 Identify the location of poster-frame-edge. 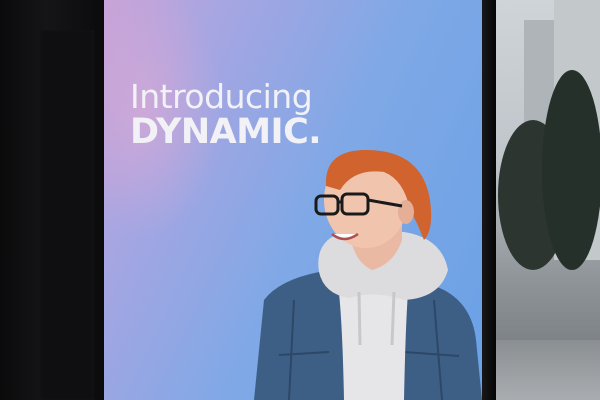
(489, 200).